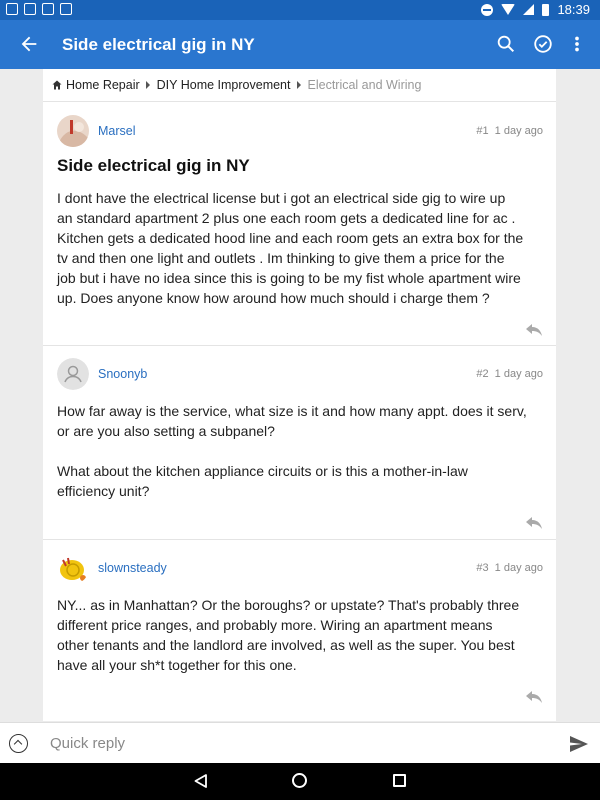 The width and height of the screenshot is (600, 800). What do you see at coordinates (12, 9) in the screenshot?
I see `notification-icon` at bounding box center [12, 9].